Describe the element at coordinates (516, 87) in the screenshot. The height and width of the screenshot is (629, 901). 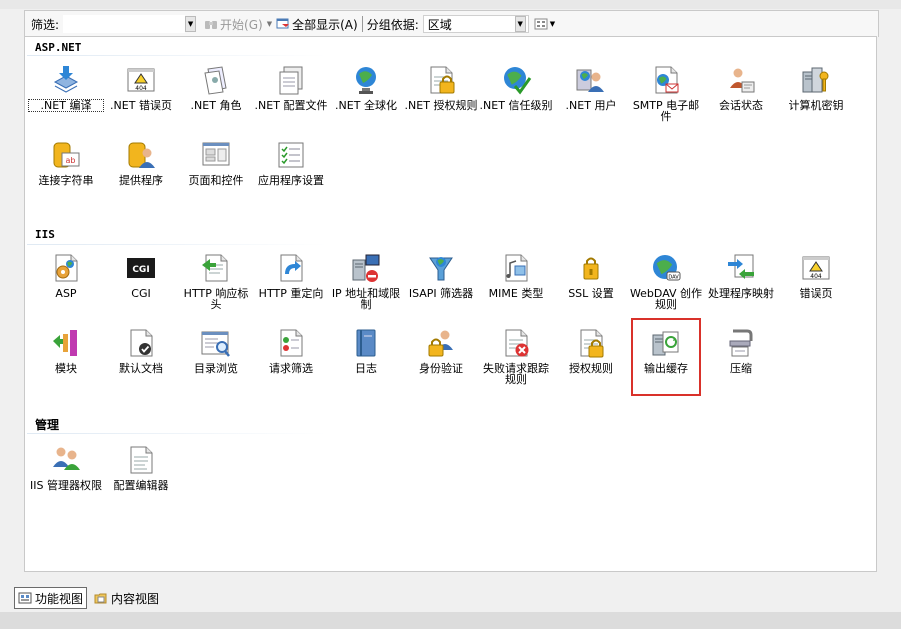
I see `feature-aspnet-trust-globe-check: .NET 信任级别` at that location.